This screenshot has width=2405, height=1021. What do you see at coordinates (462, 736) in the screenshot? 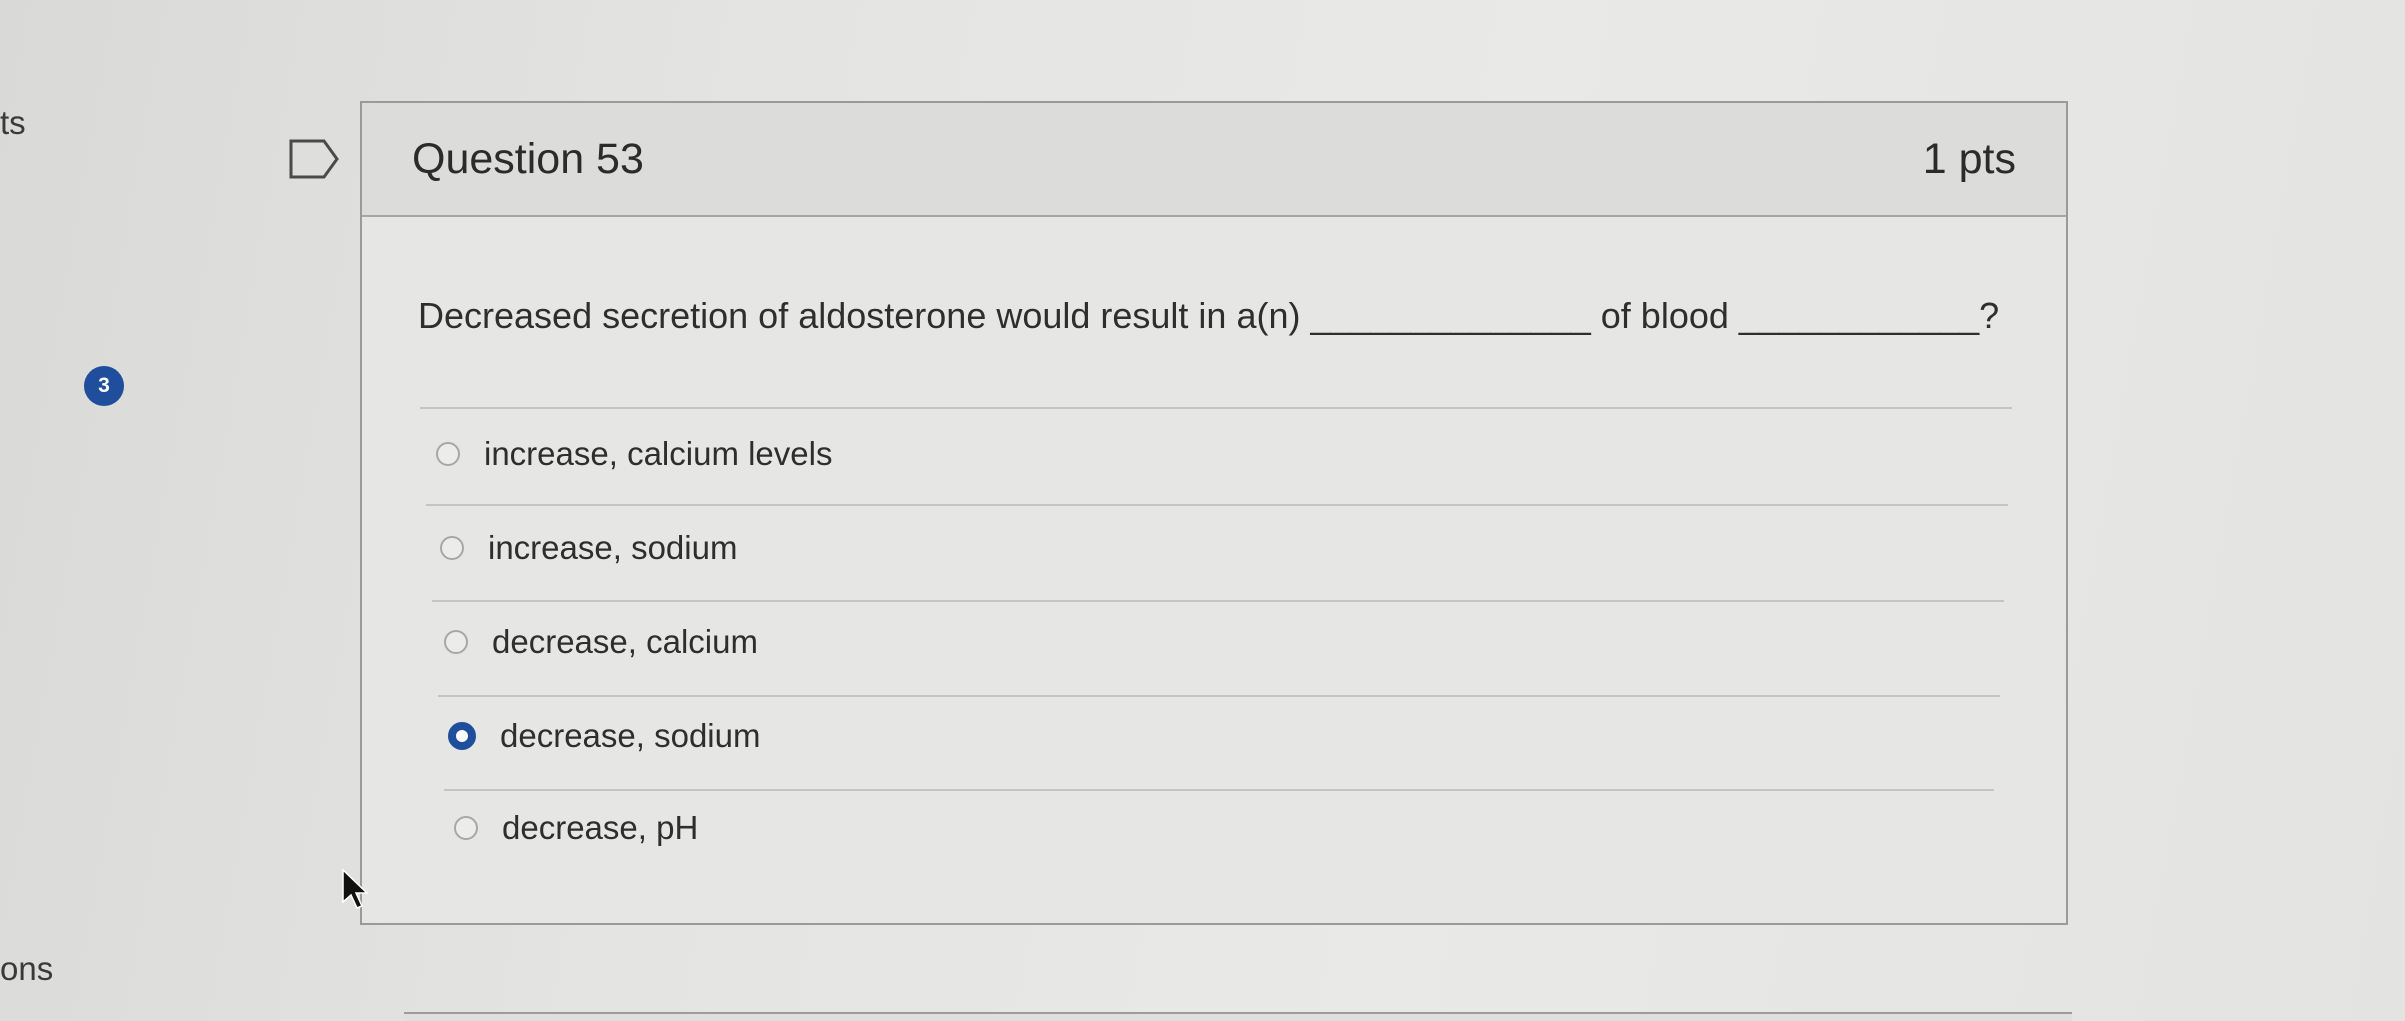
I see `radio-button-selected` at bounding box center [462, 736].